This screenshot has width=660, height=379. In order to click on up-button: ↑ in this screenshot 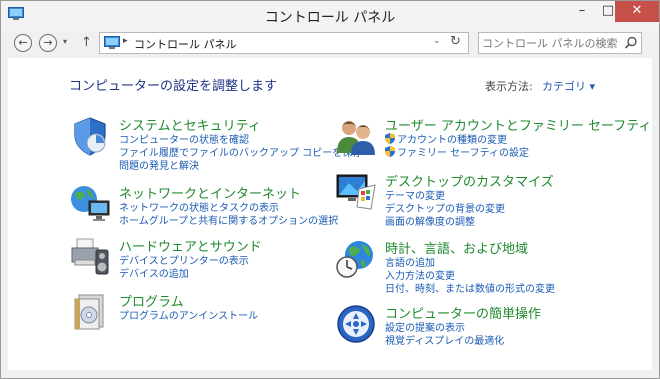, I will do `click(86, 42)`.